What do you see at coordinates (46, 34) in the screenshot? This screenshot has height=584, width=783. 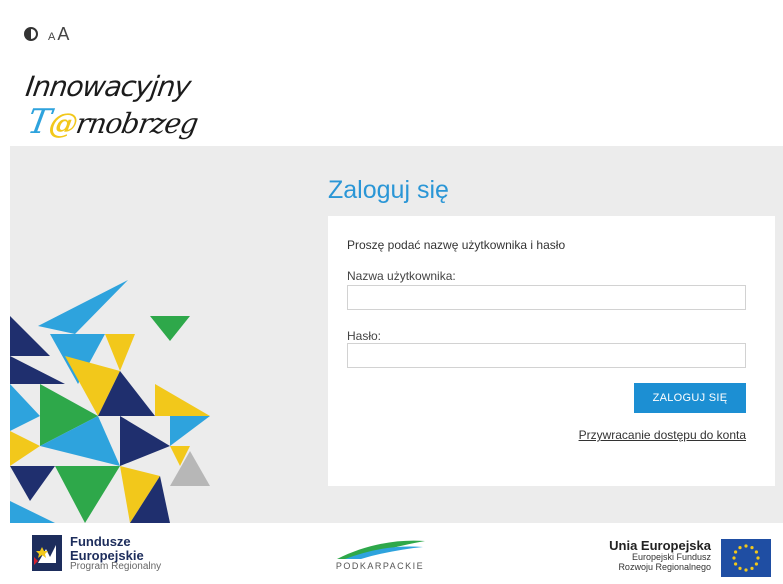 I see `accessibility-toolbar: A A` at bounding box center [46, 34].